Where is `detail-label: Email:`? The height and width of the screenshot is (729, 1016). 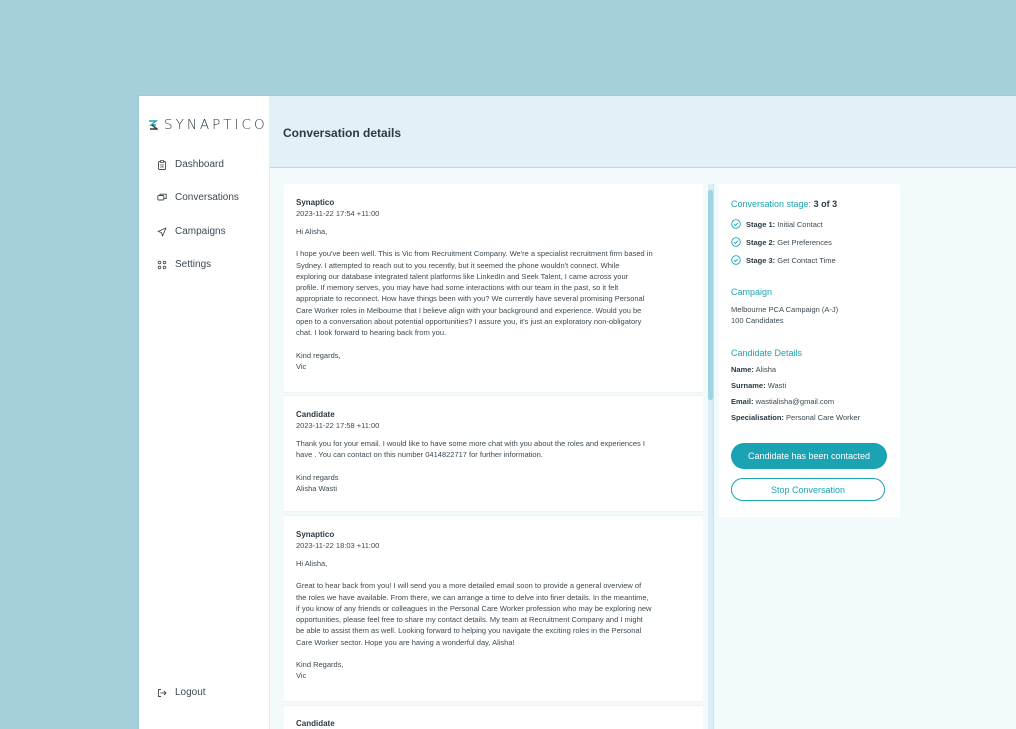
detail-label: Email: is located at coordinates (742, 401).